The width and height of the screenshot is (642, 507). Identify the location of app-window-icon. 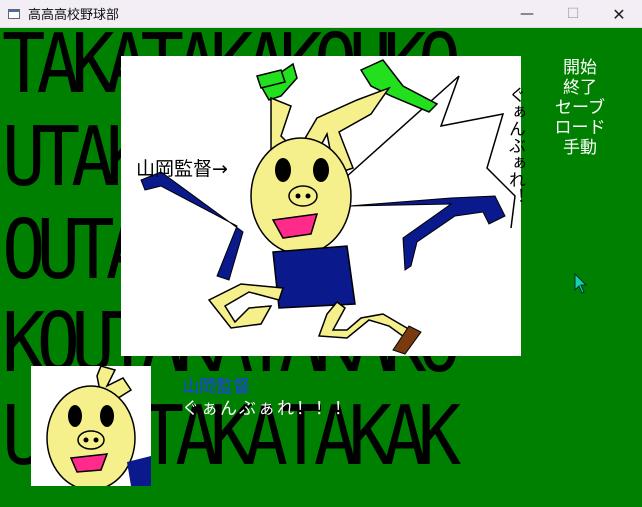
(14, 13).